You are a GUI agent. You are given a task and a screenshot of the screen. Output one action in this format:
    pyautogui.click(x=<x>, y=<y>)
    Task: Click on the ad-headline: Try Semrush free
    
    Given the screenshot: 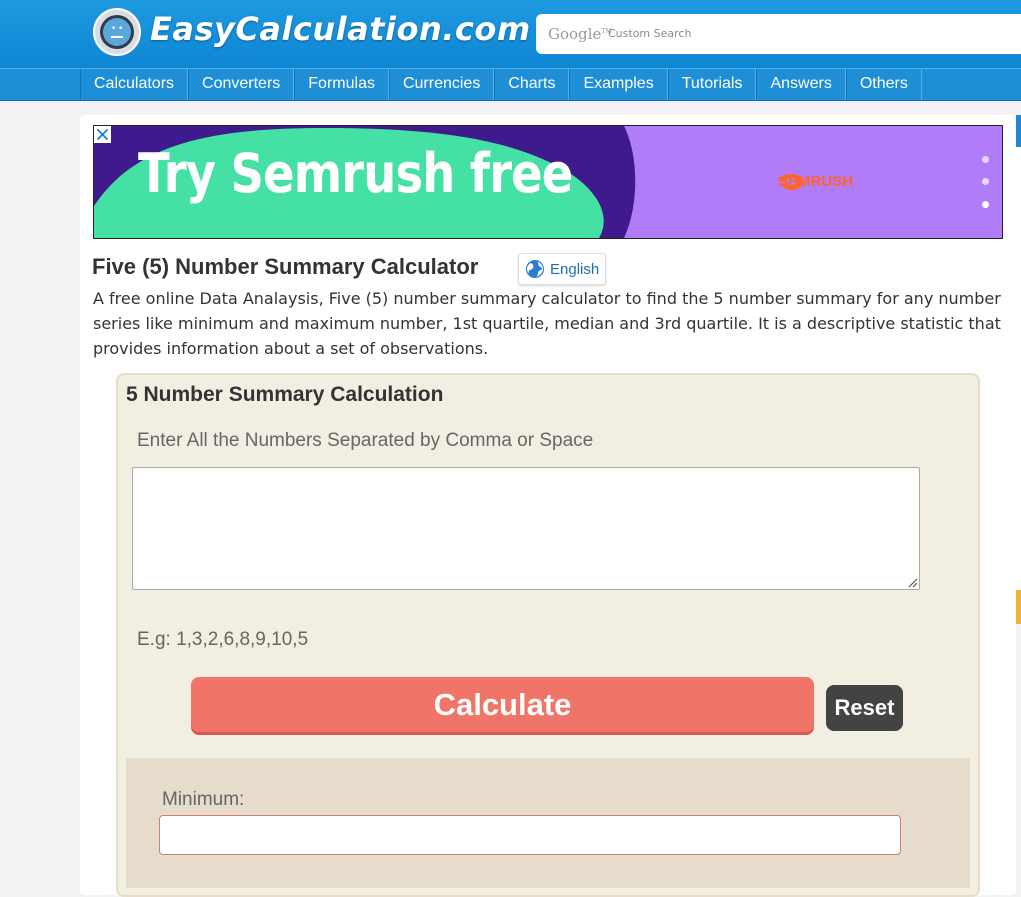 What is the action you would take?
    pyautogui.click(x=355, y=173)
    